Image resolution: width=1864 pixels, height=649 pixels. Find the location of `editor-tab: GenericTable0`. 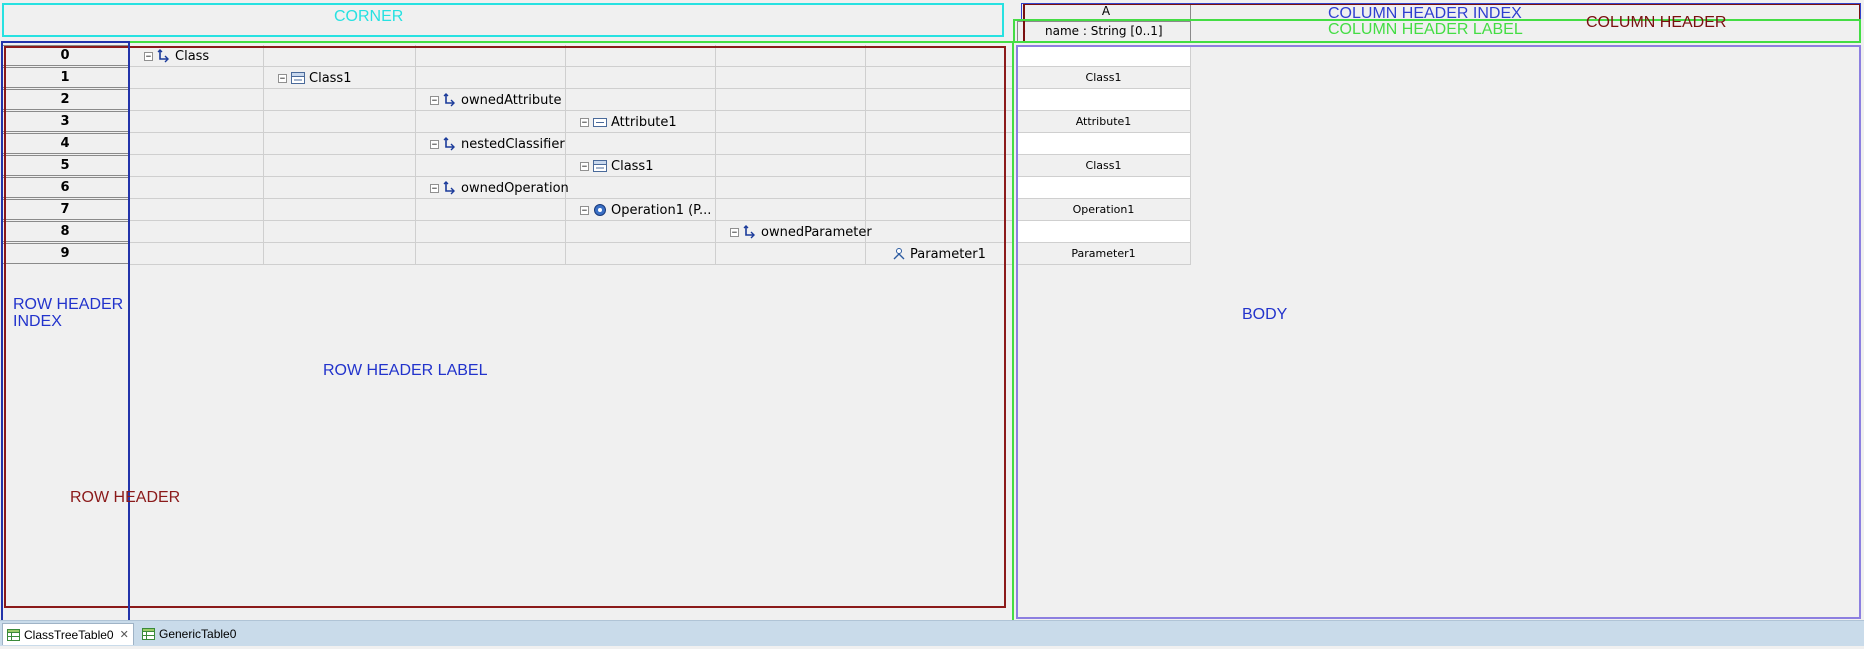

editor-tab: GenericTable0 is located at coordinates (189, 634).